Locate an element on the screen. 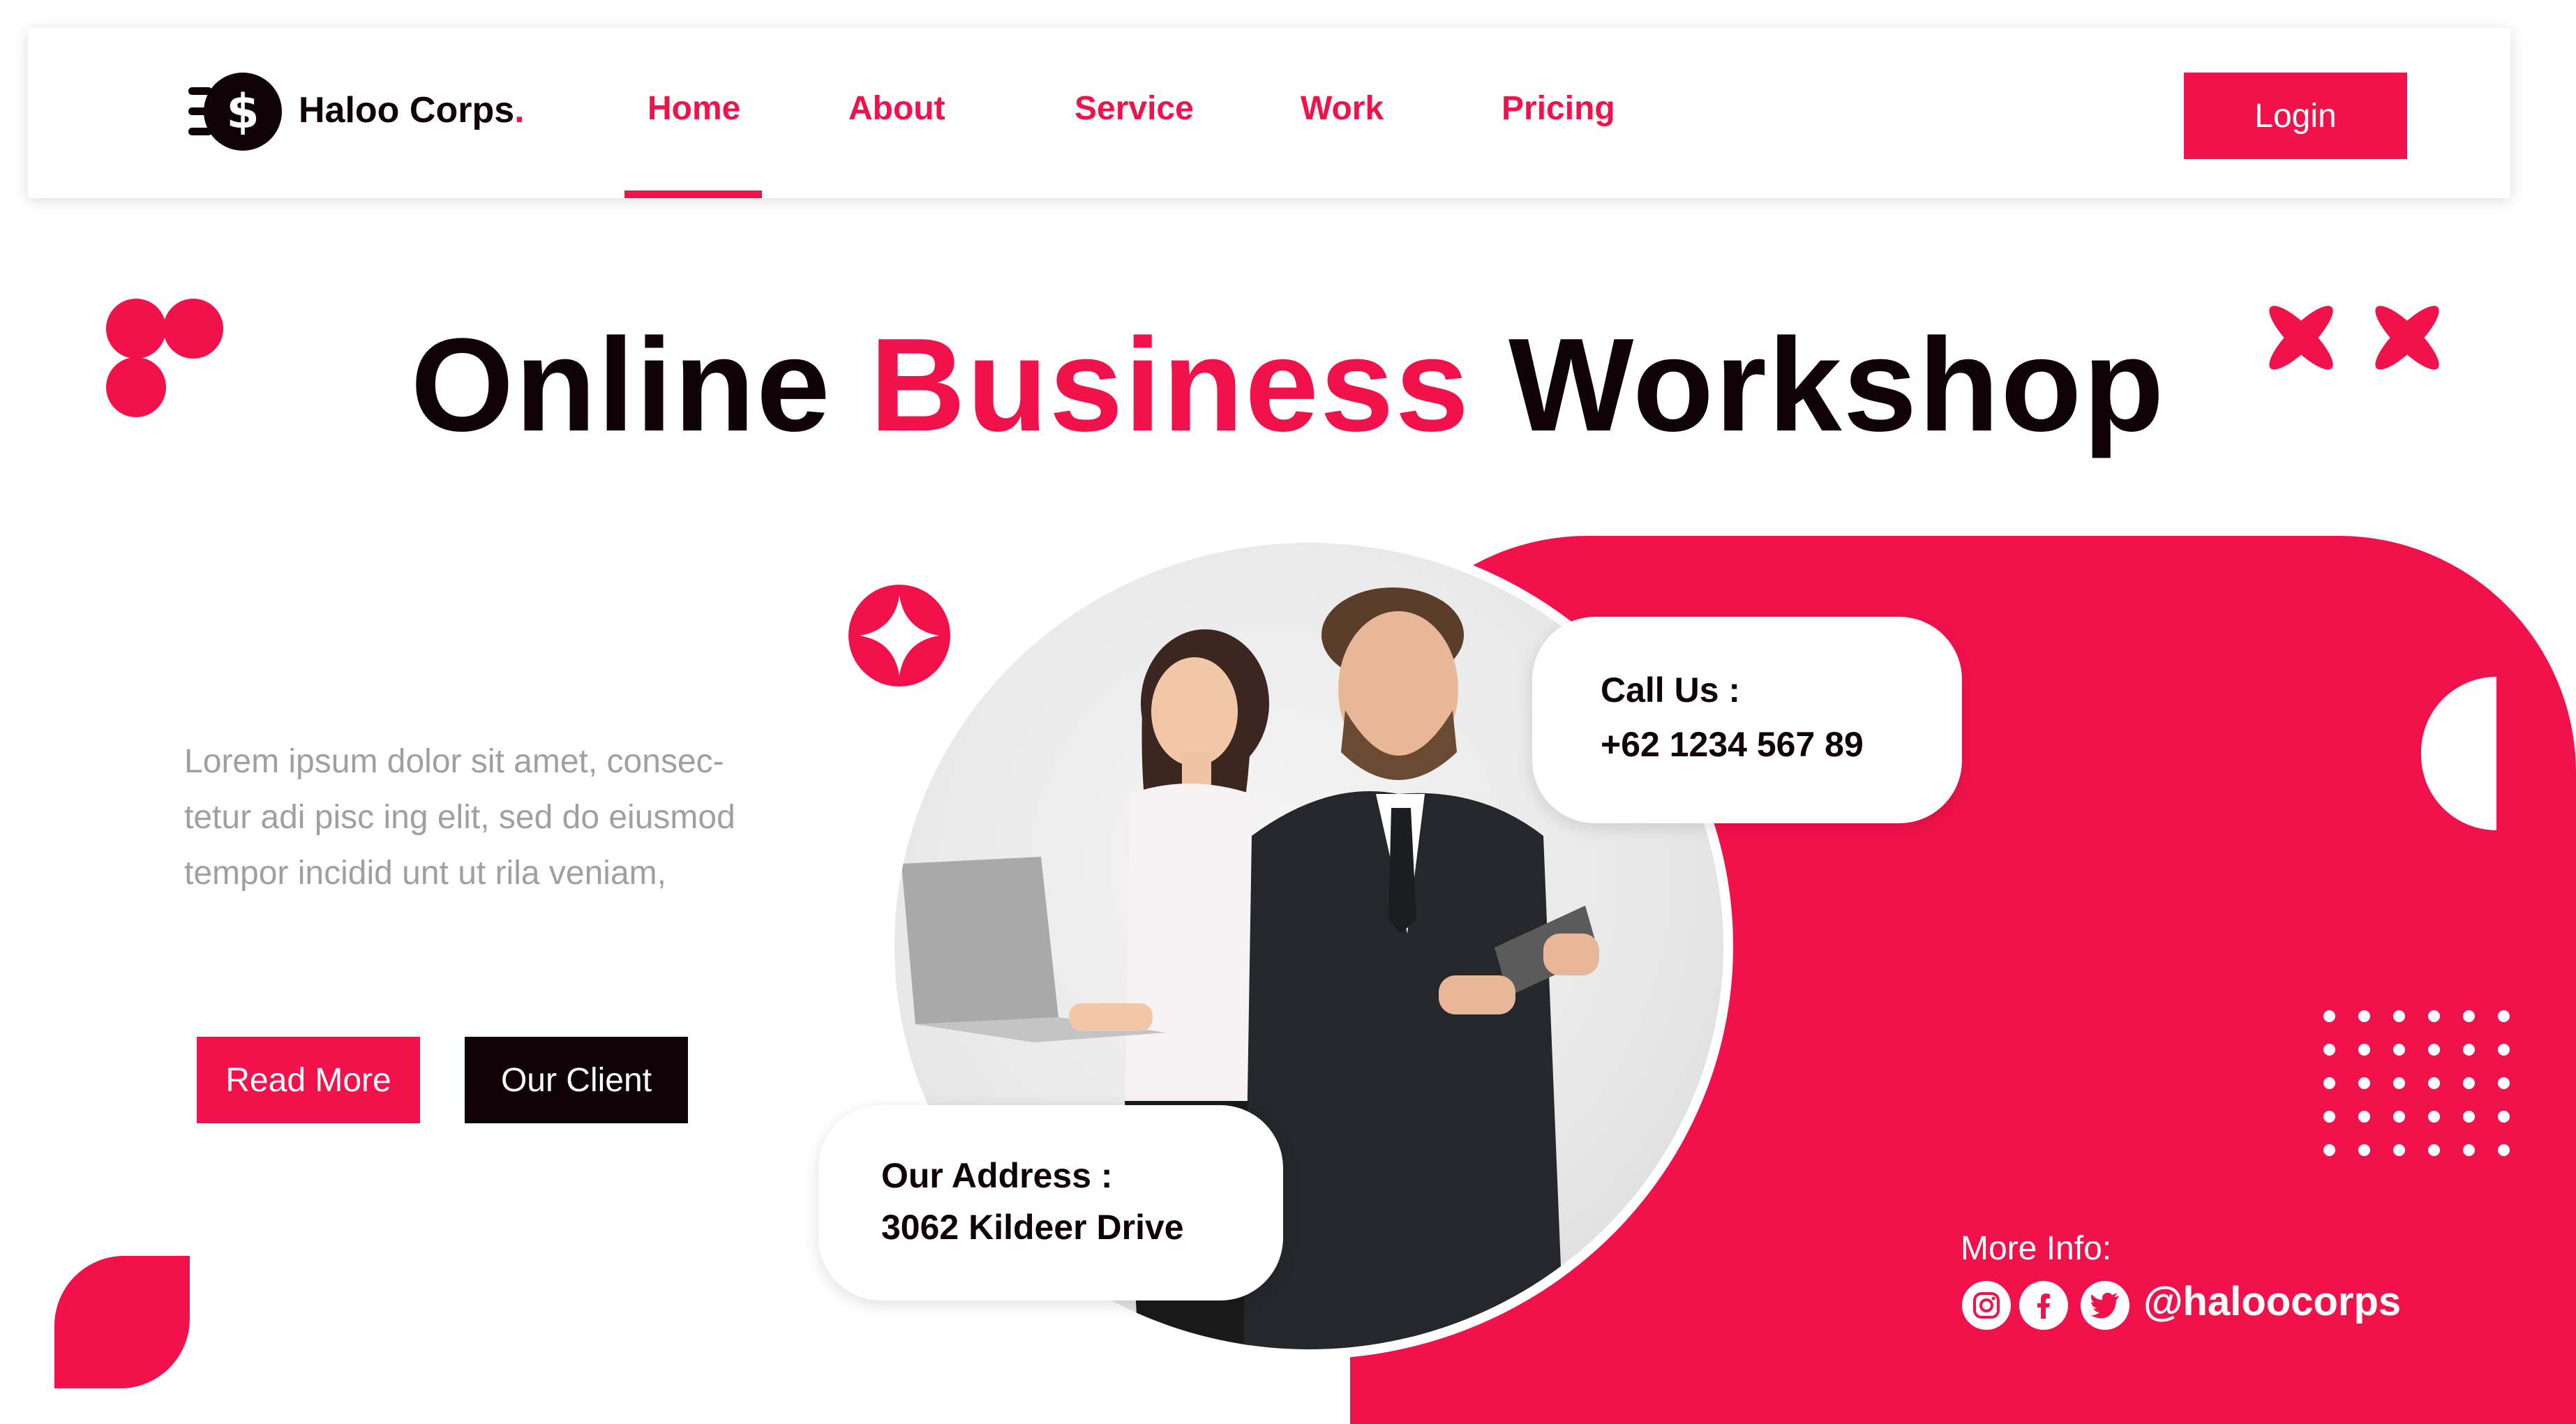  nav-link-service: Service is located at coordinates (1134, 109).